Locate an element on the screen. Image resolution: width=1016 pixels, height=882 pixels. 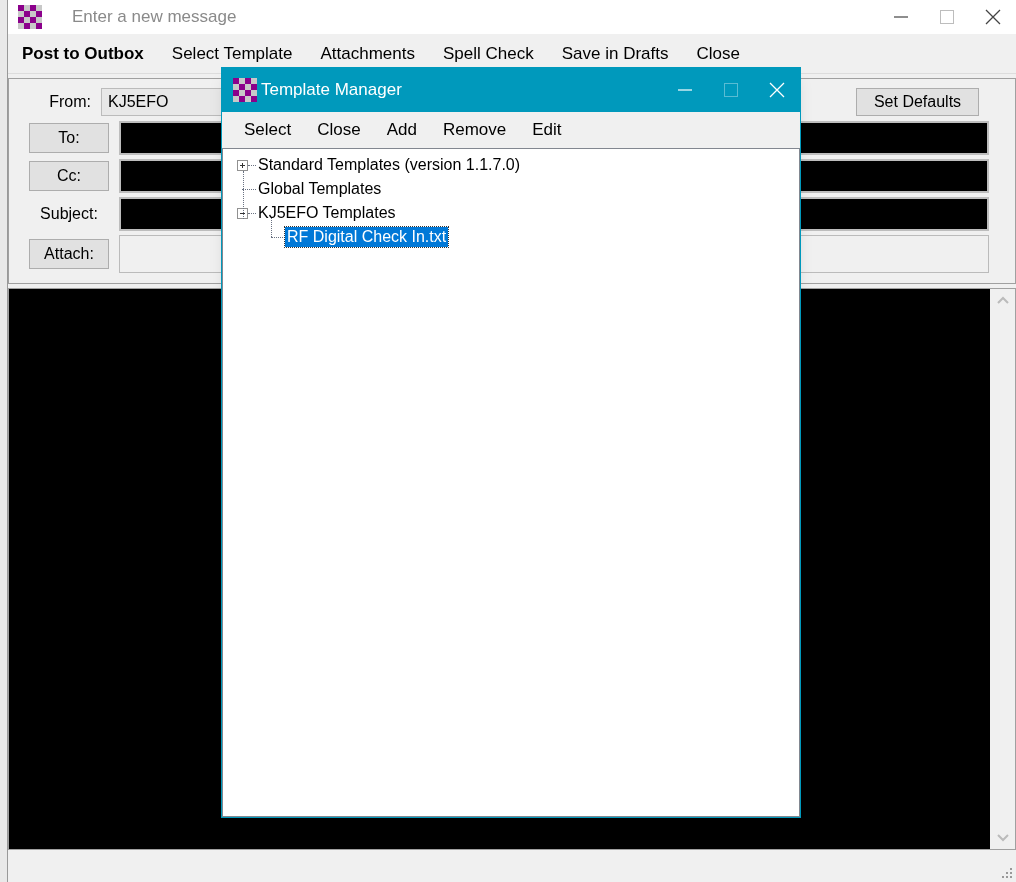
from-label: From: is located at coordinates (70, 102).